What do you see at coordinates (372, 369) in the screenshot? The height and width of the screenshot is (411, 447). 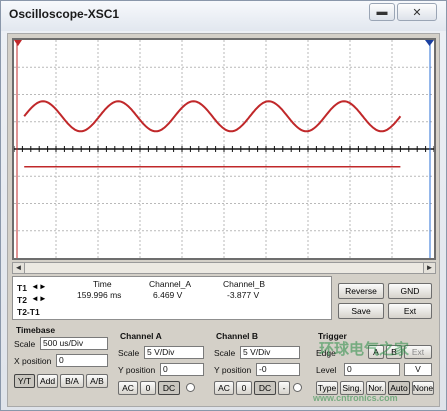 I see `trigger-level-field: 0` at bounding box center [372, 369].